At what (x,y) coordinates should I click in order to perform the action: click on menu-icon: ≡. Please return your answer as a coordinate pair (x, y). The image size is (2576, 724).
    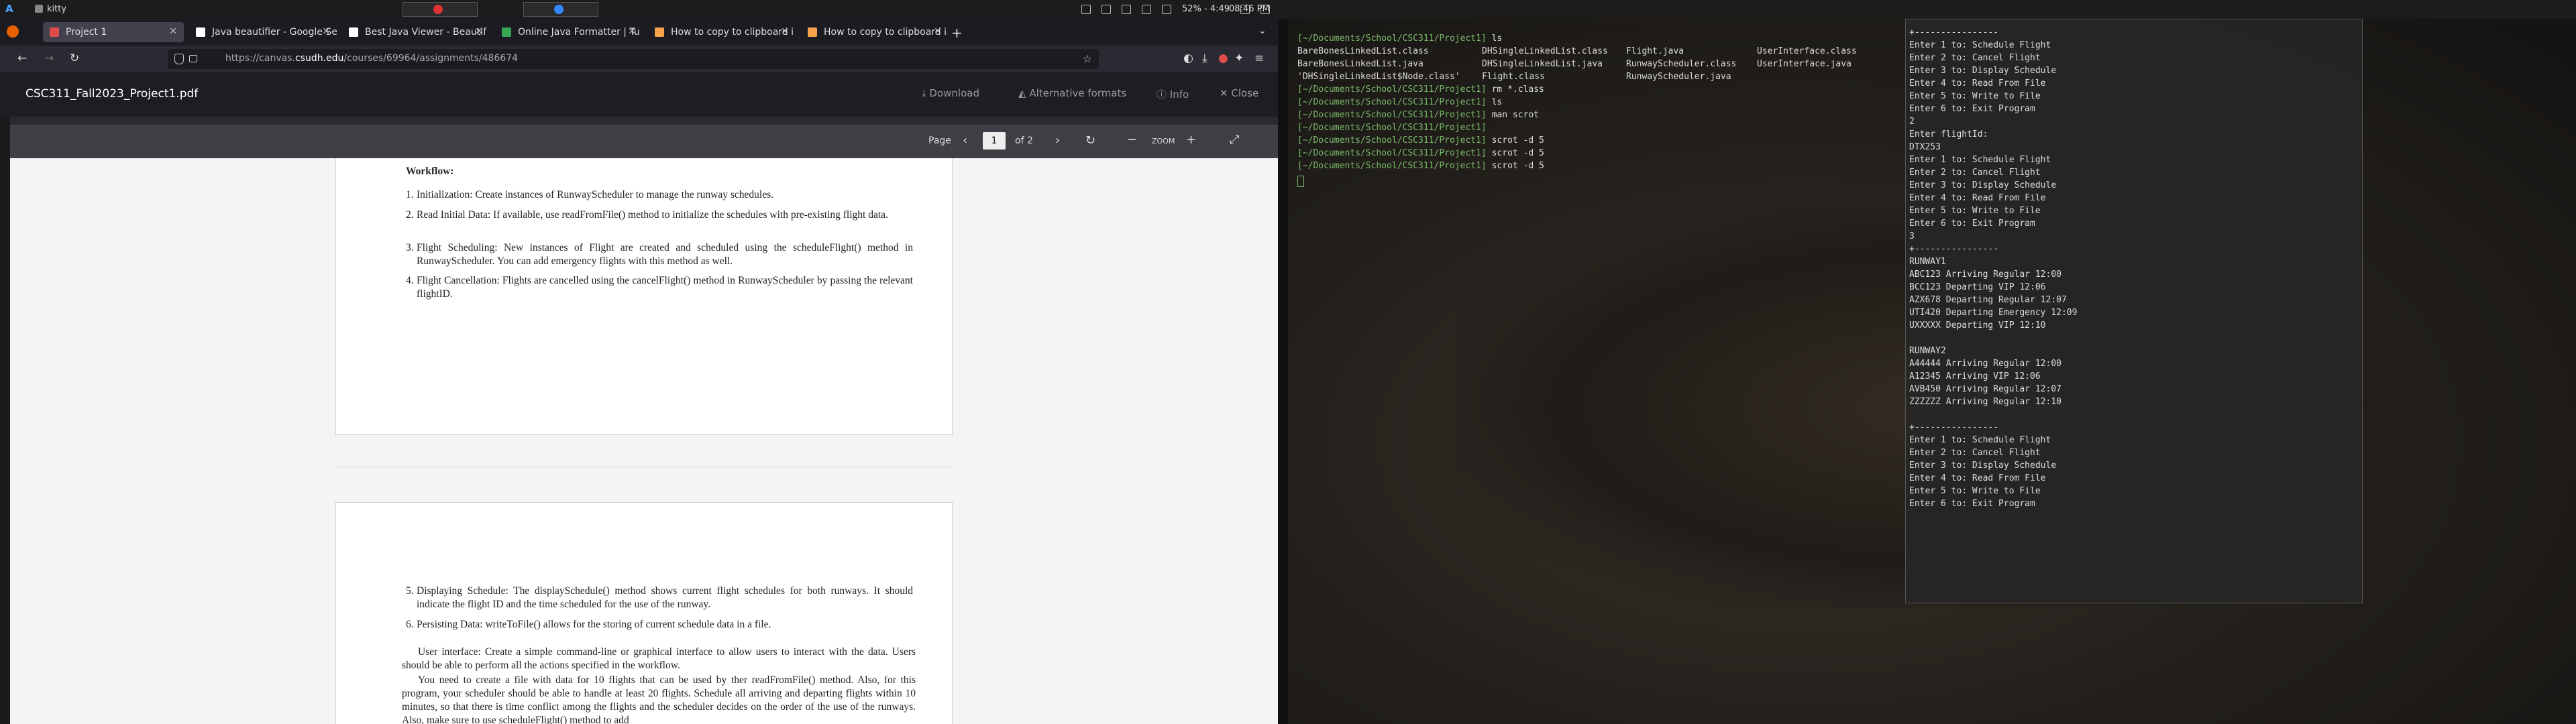
    Looking at the image, I should click on (1259, 58).